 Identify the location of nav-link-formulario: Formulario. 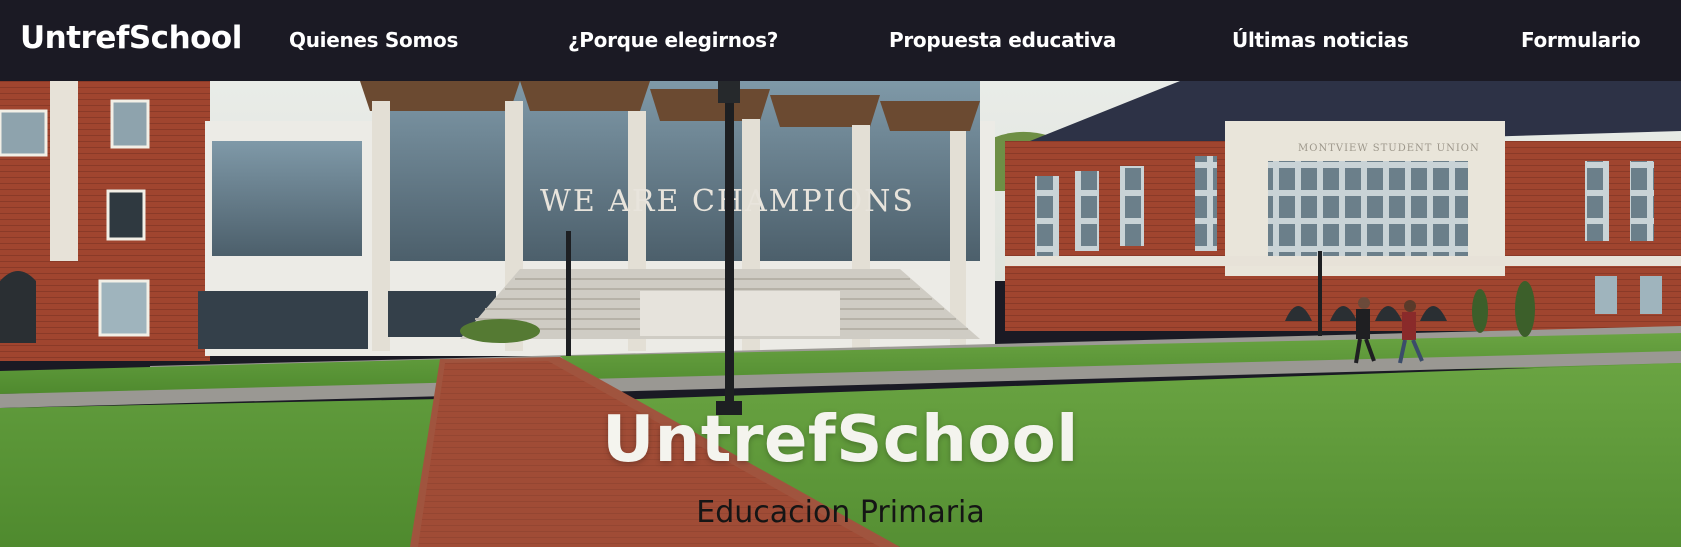
(1581, 40).